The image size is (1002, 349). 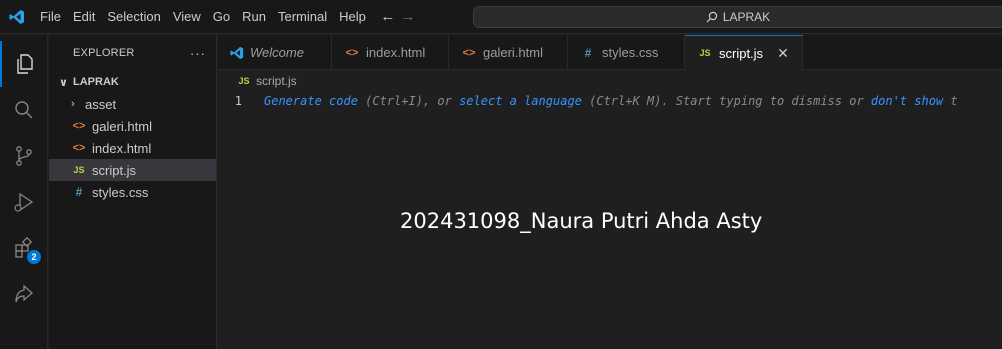 I want to click on tree-item-label: styles.css, so click(x=120, y=192).